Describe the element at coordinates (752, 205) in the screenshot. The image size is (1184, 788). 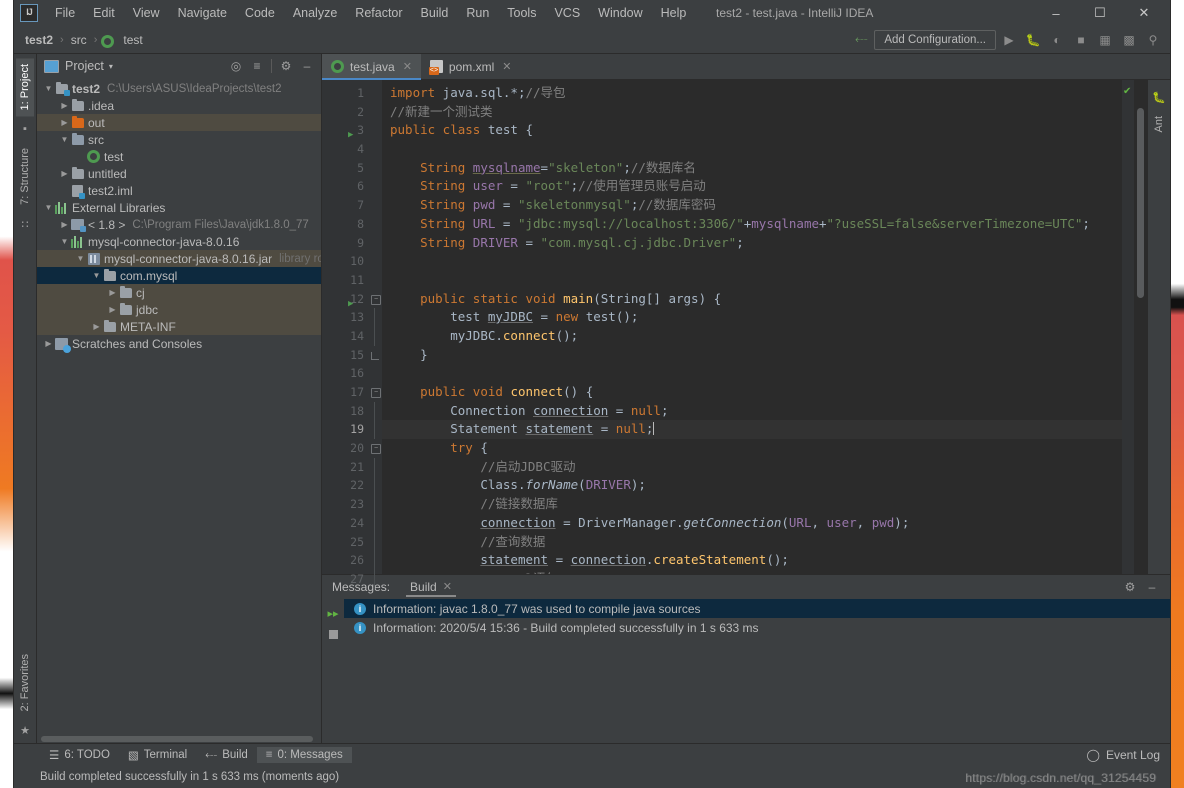
I see `code-line: String pwd = "skeletonmysql";//数据库密码` at that location.